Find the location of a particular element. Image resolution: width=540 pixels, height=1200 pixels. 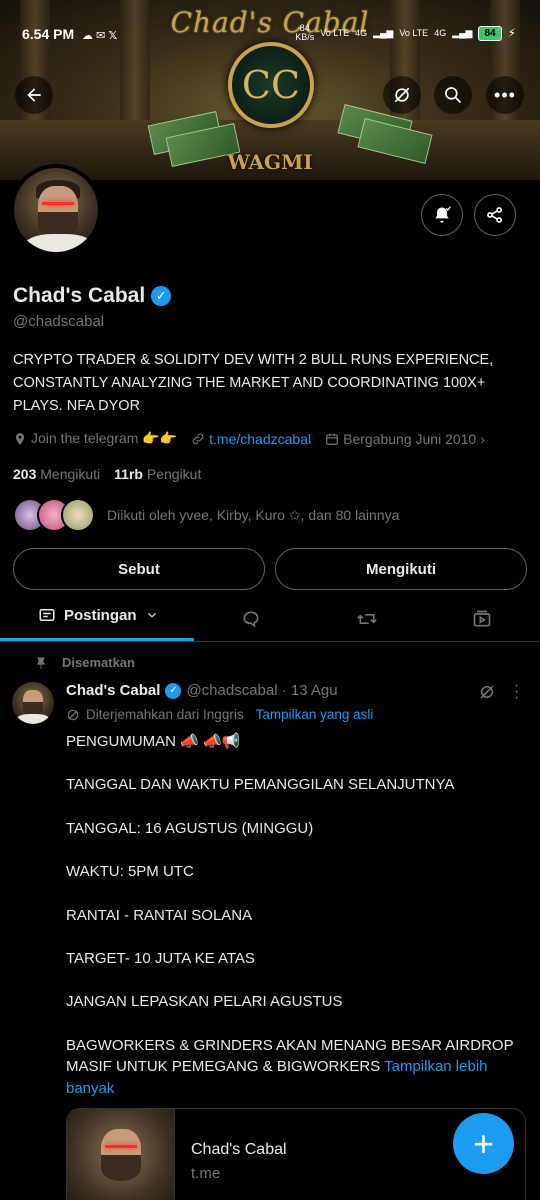

more-vertical-icon: · · · is located at coordinates (517, 691).